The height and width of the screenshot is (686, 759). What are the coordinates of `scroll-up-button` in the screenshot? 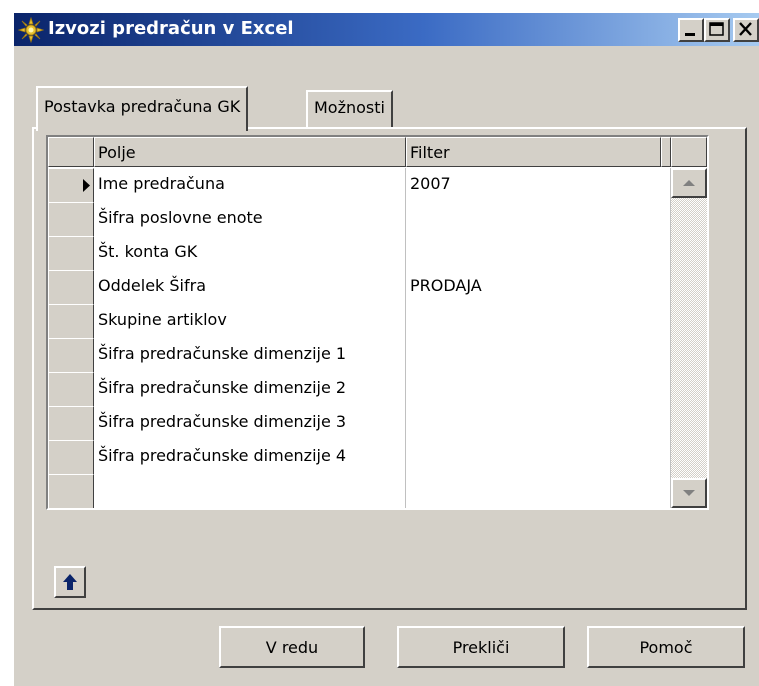 It's located at (689, 183).